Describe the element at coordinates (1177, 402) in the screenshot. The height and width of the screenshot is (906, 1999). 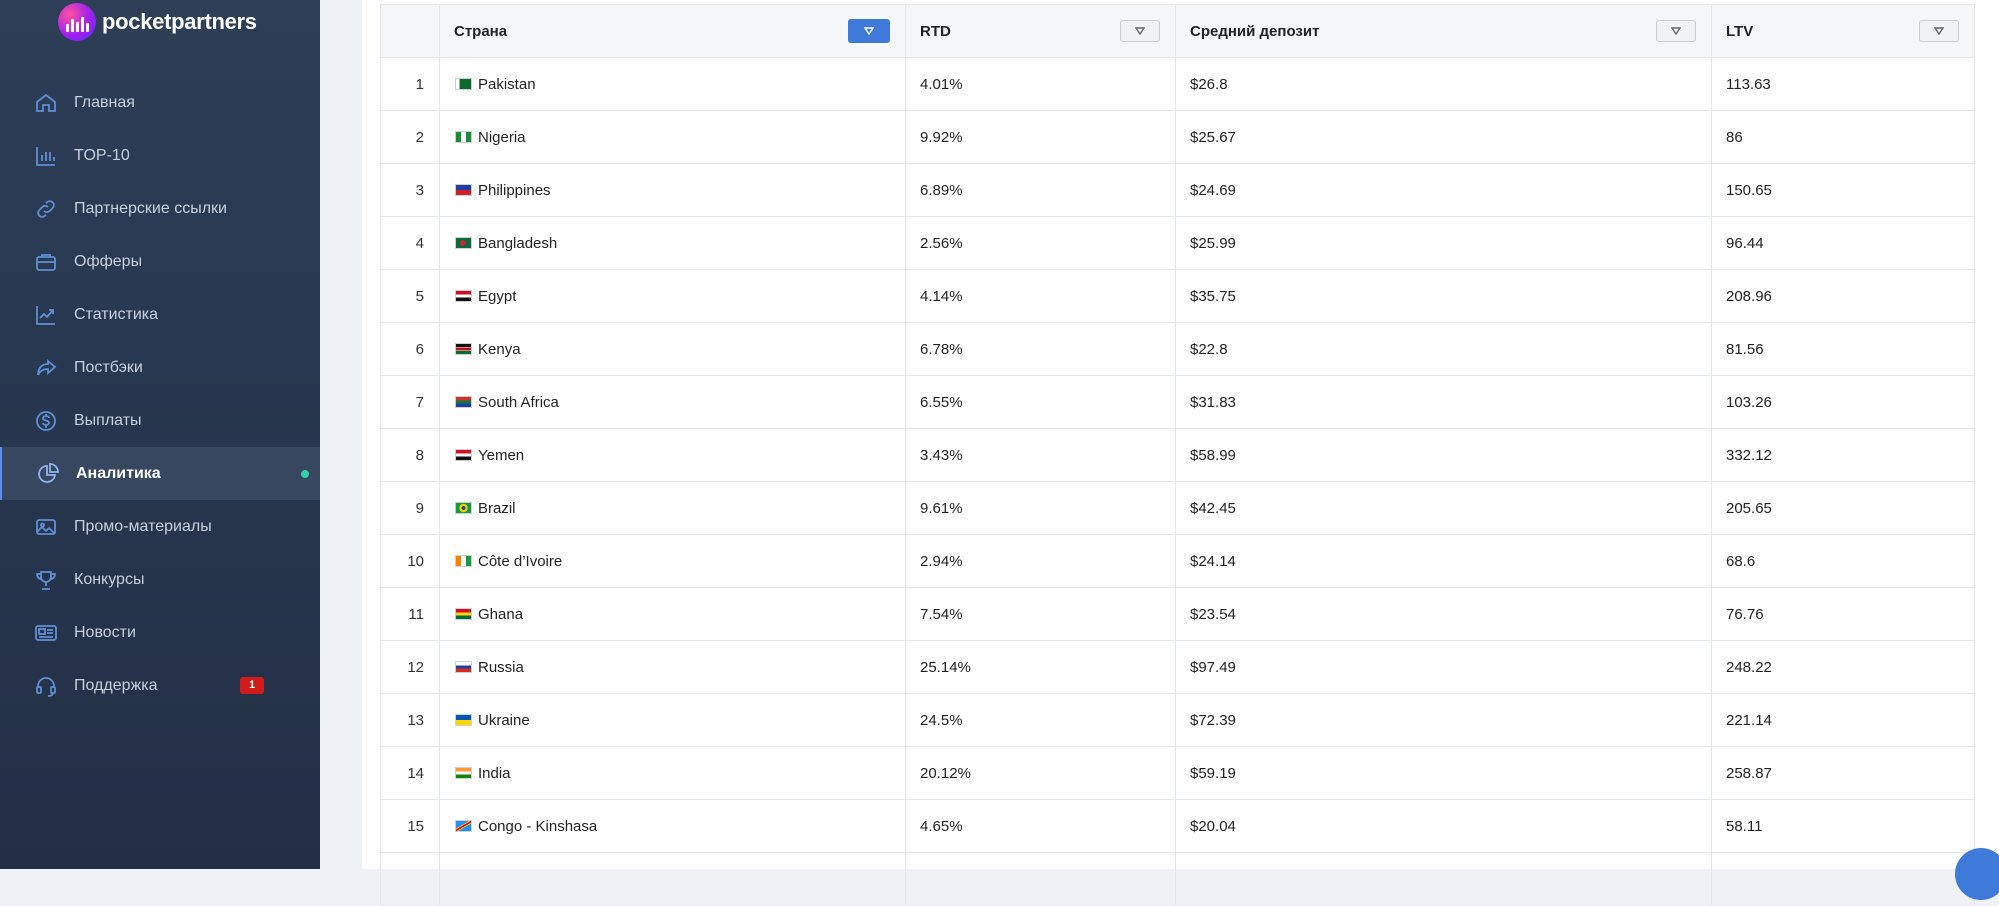
I see `table-row: 7 South Africa 6.55% $31.83 103.26` at that location.